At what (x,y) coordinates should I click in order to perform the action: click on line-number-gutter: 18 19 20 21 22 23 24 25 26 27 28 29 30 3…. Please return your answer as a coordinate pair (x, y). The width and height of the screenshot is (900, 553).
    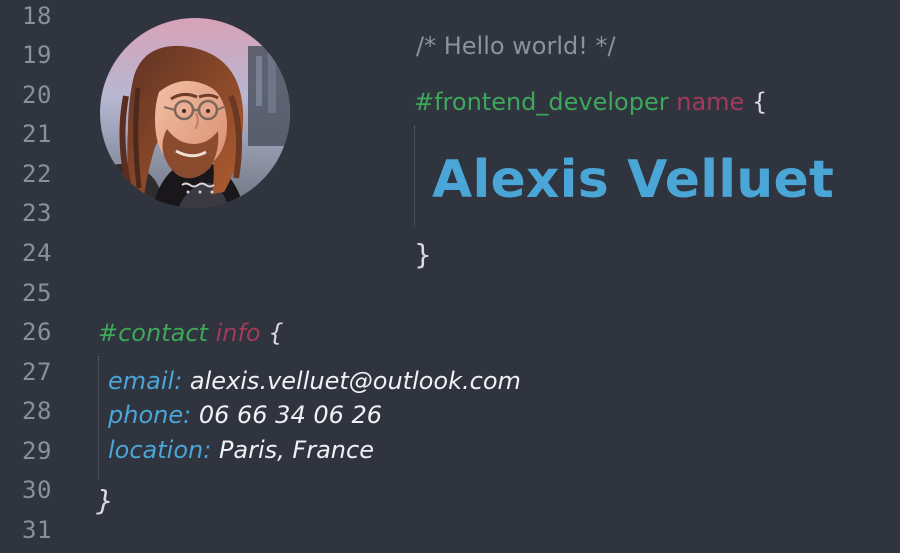
    Looking at the image, I should click on (39, 276).